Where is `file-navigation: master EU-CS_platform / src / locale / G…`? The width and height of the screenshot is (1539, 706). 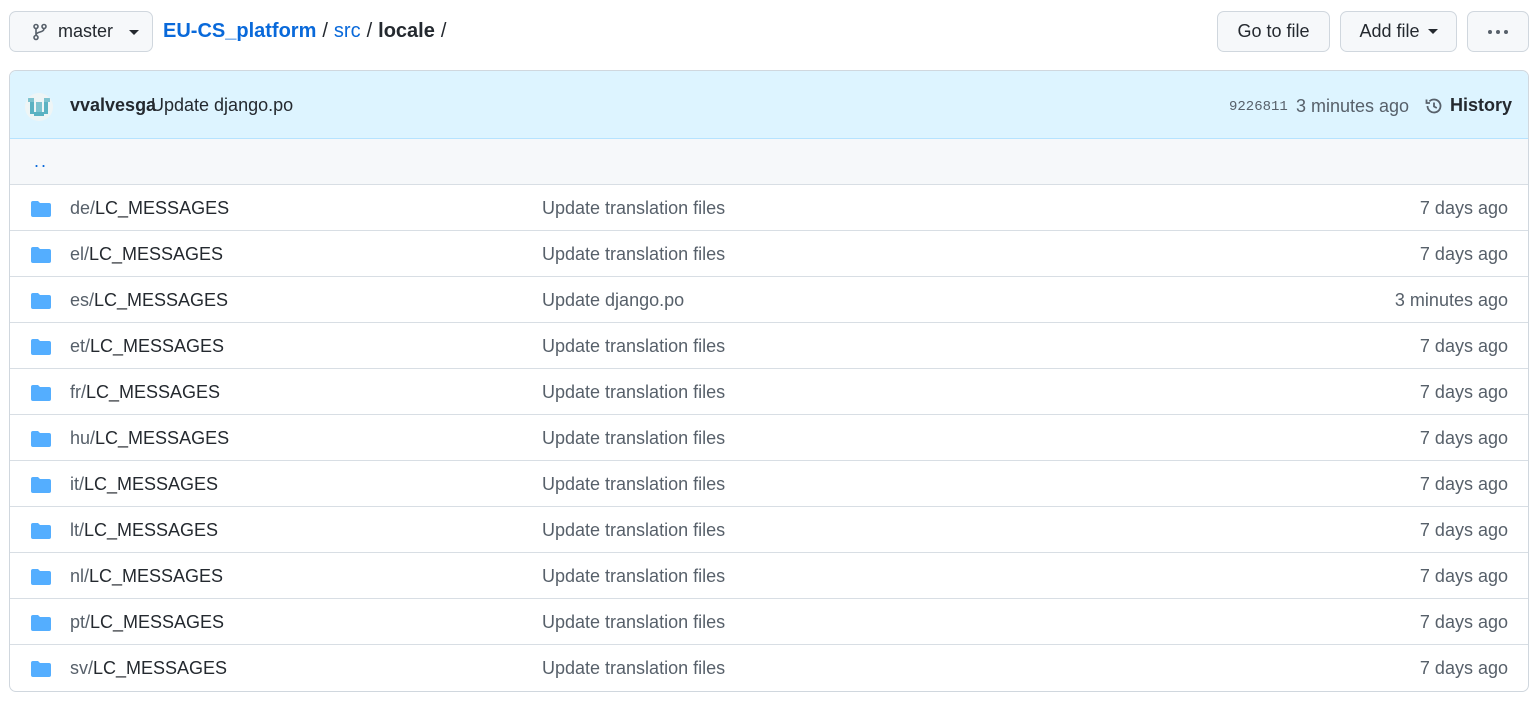 file-navigation: master EU-CS_platform / src / locale / G… is located at coordinates (769, 31).